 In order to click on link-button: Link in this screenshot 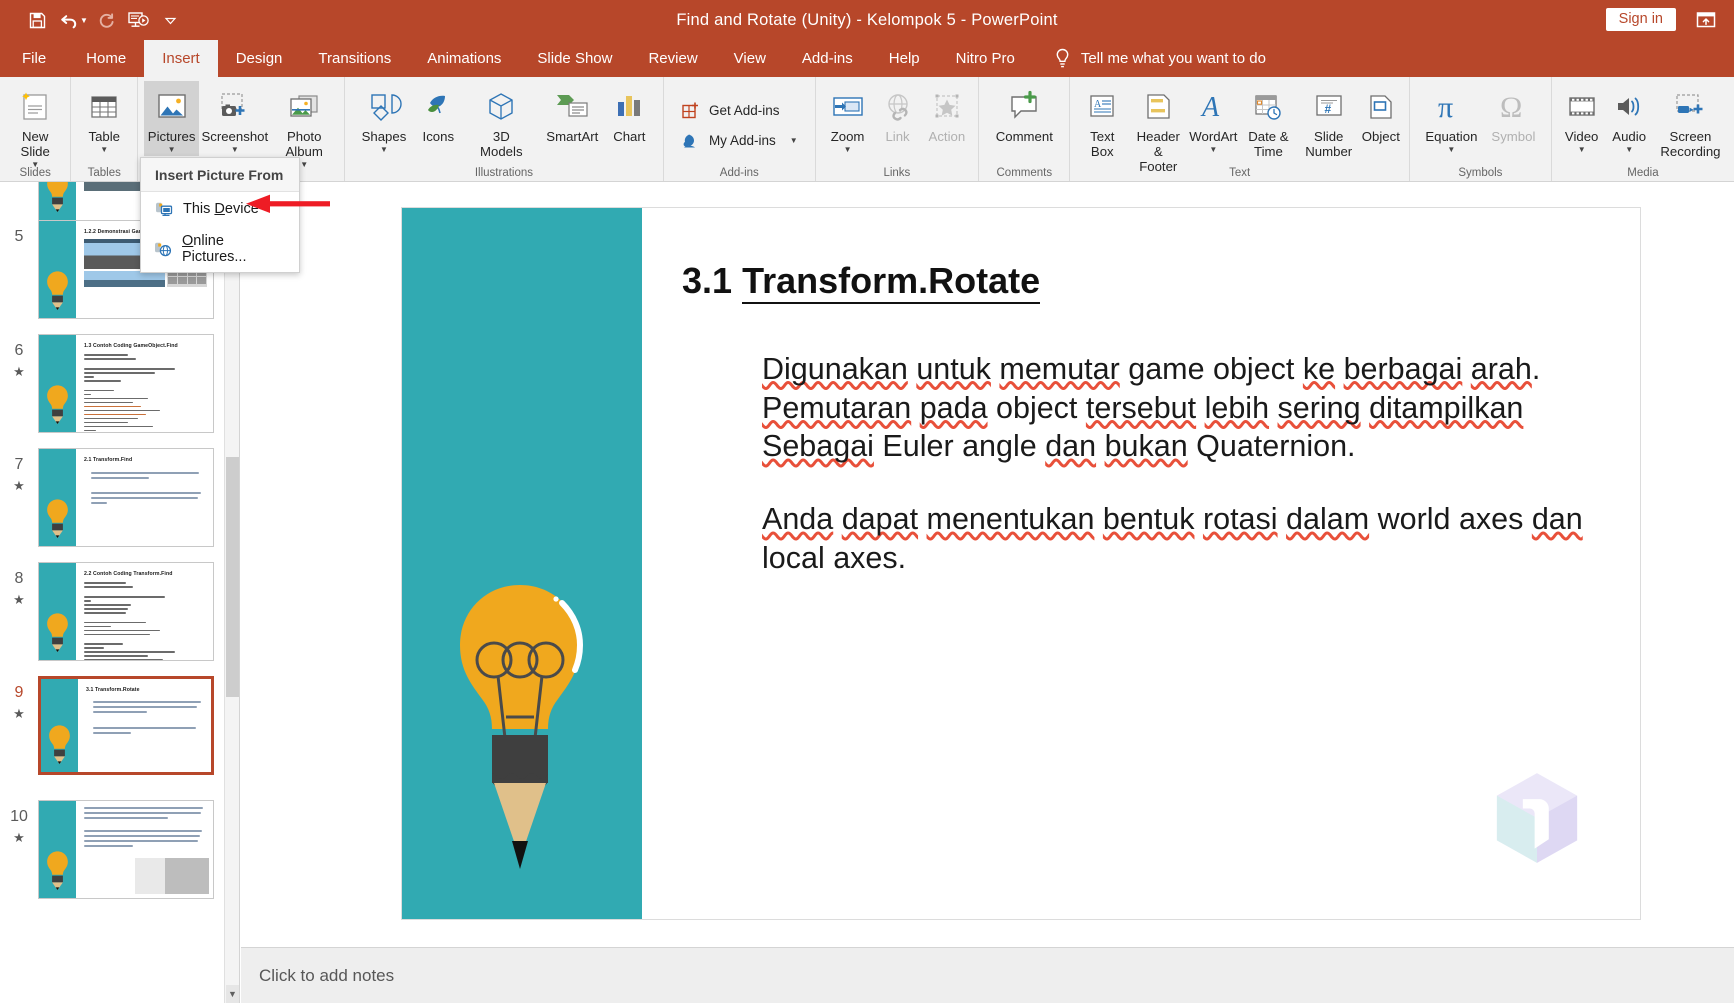, I will do `click(898, 114)`.